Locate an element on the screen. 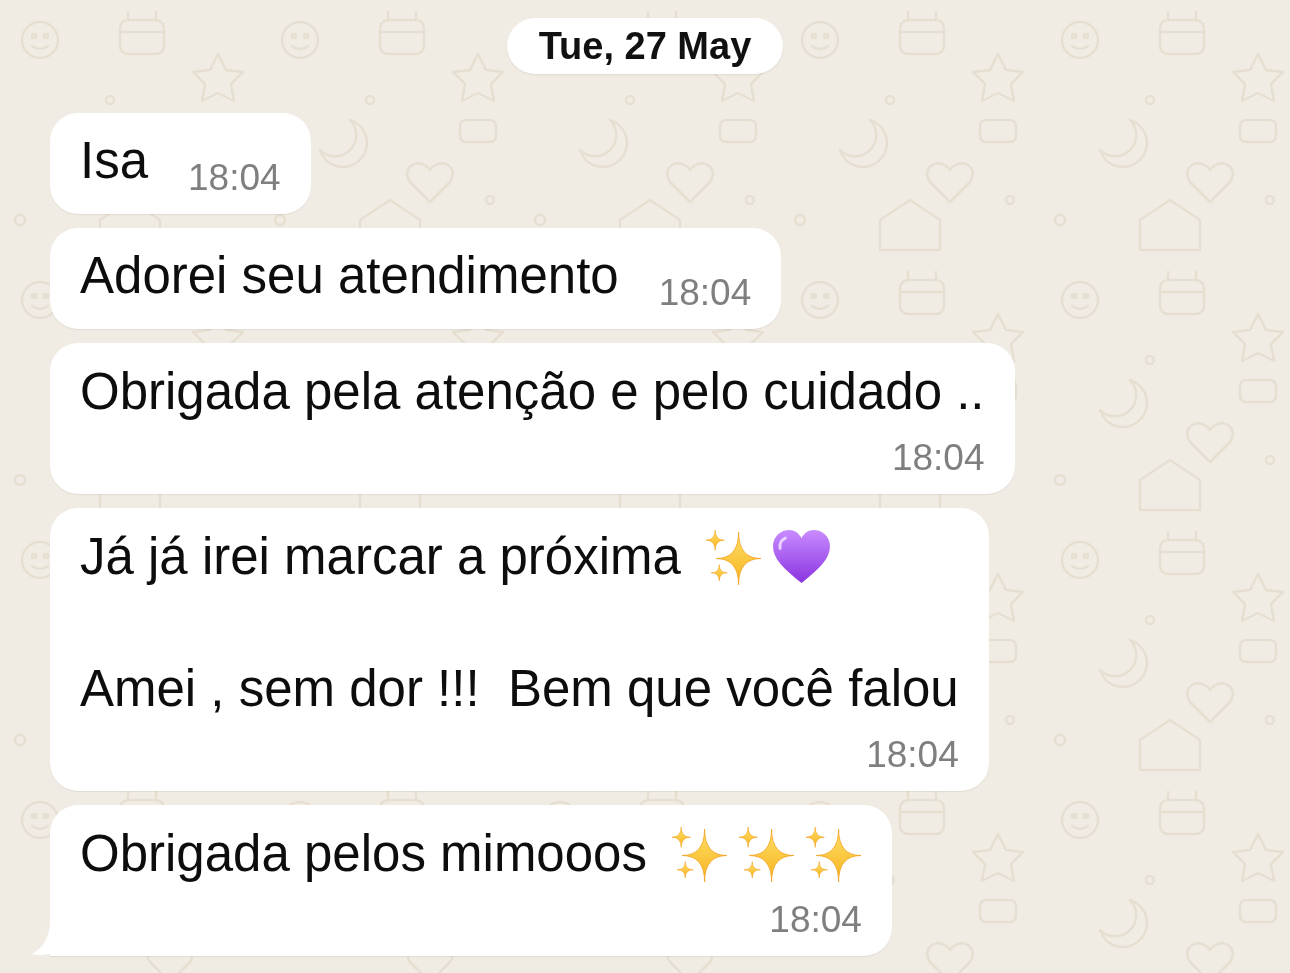 The image size is (1290, 973). message-text: Obrigada pela atenção e pelo cuidado .. is located at coordinates (532, 392).